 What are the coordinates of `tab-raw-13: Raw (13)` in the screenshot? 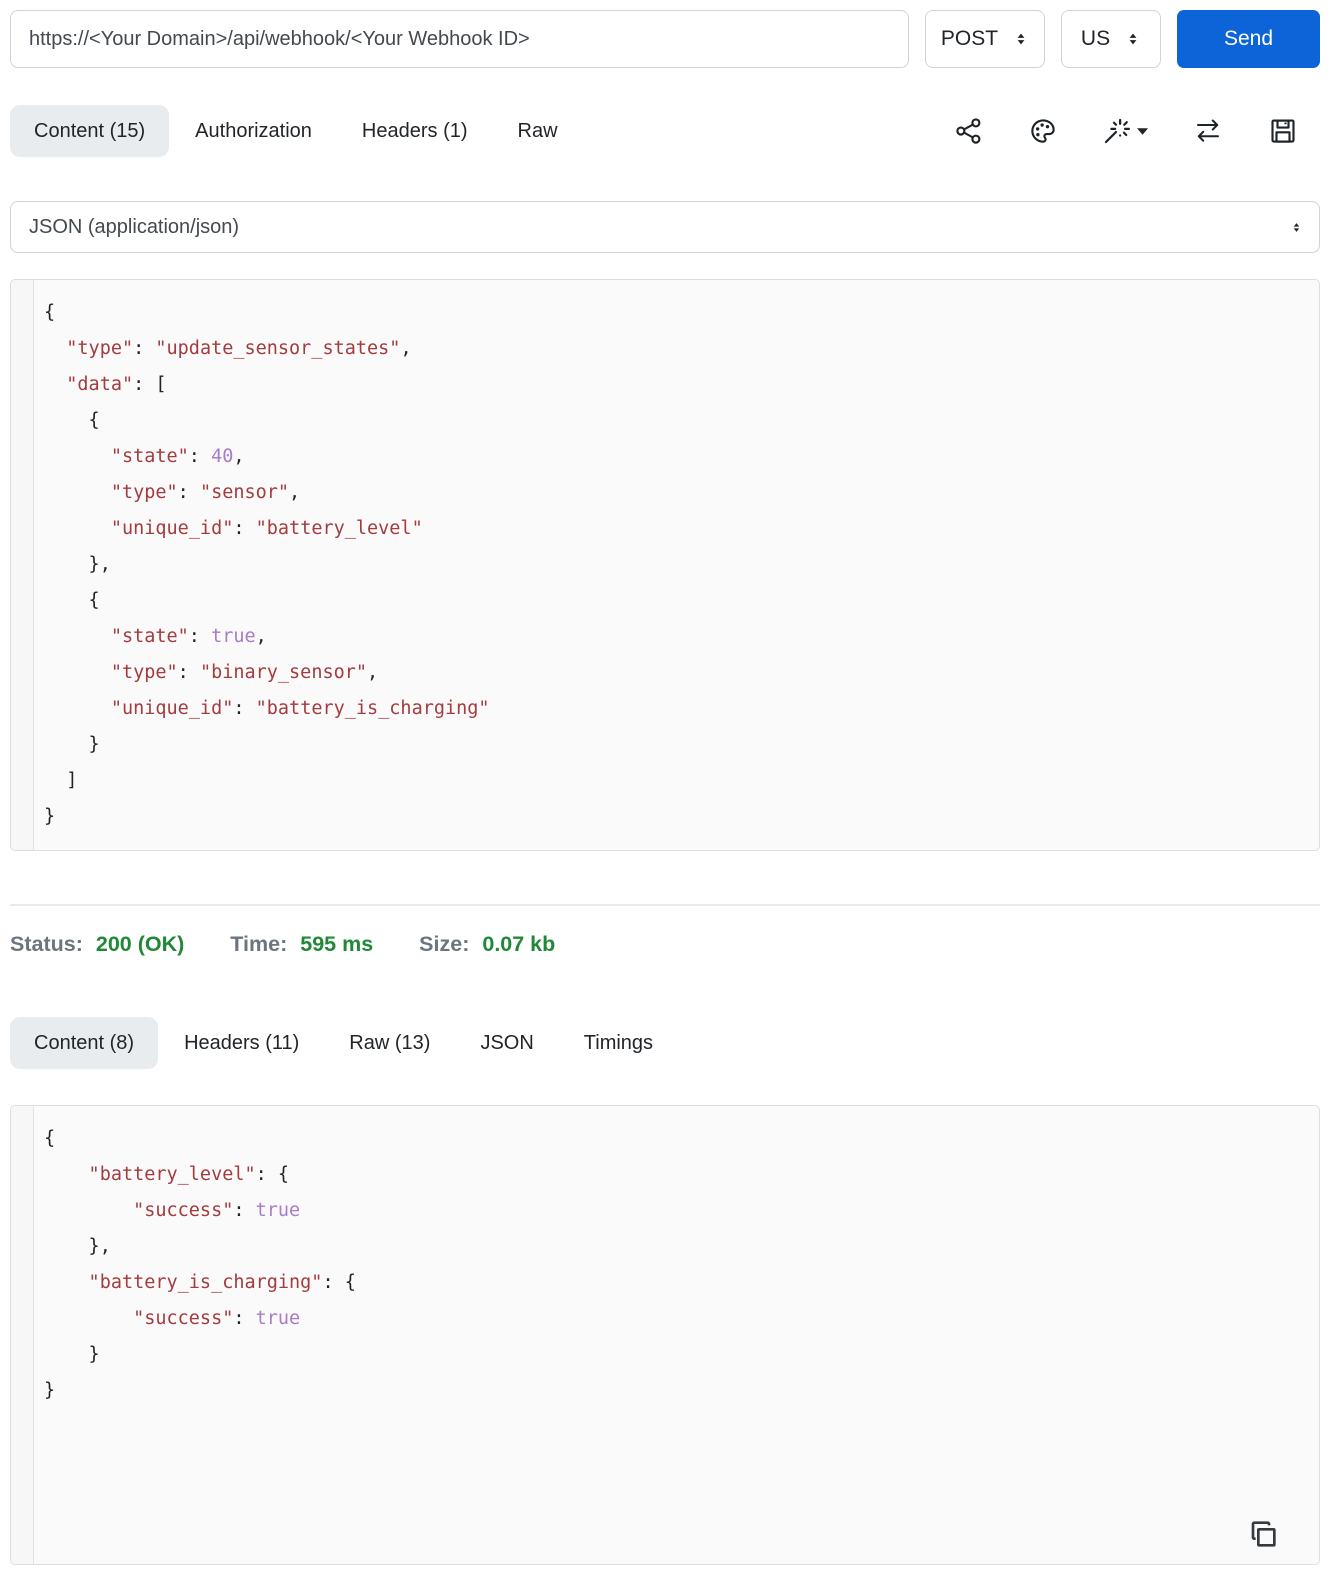 It's located at (389, 1043).